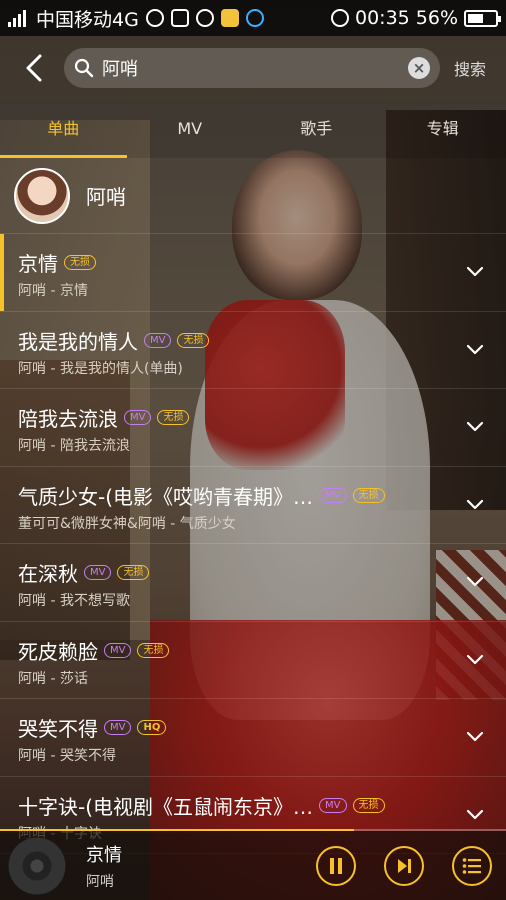  What do you see at coordinates (340, 18) in the screenshot?
I see `alarm-icon` at bounding box center [340, 18].